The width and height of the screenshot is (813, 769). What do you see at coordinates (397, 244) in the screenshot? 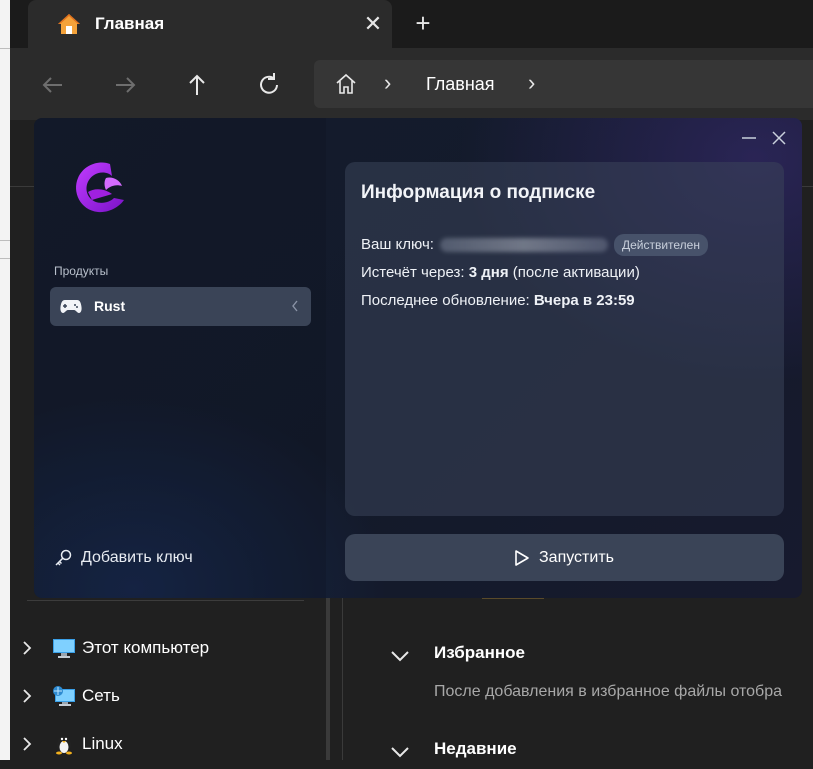
I see `key-label: Ваш ключ:` at bounding box center [397, 244].